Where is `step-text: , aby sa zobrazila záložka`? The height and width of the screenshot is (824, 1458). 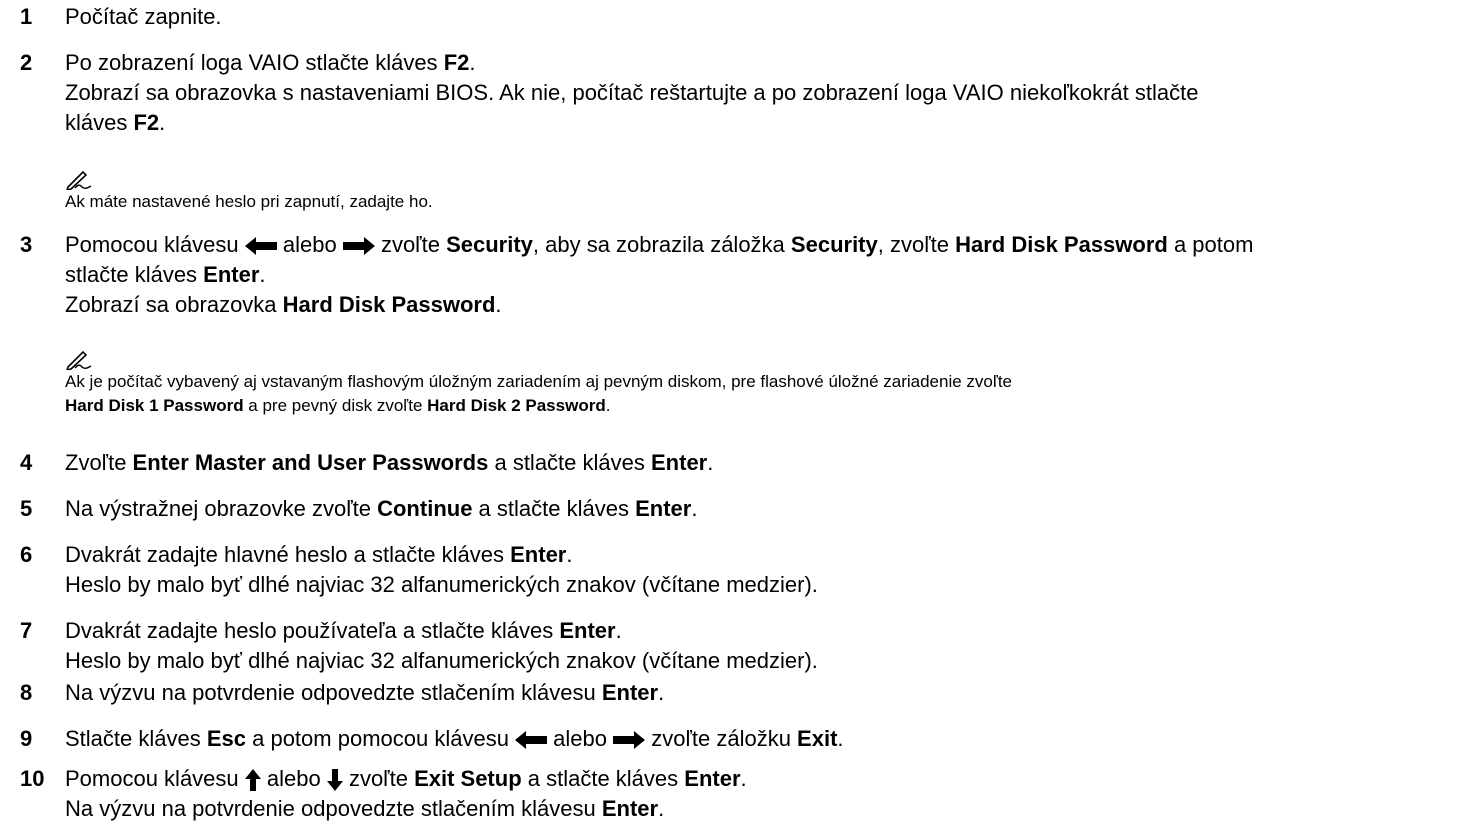 step-text: , aby sa zobrazila záložka is located at coordinates (661, 244).